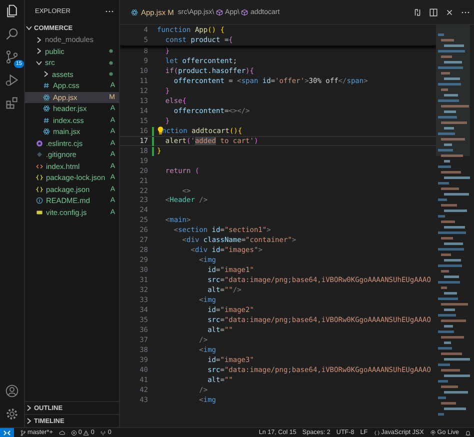 This screenshot has width=474, height=437. I want to click on js-file-icon, so click(39, 212).